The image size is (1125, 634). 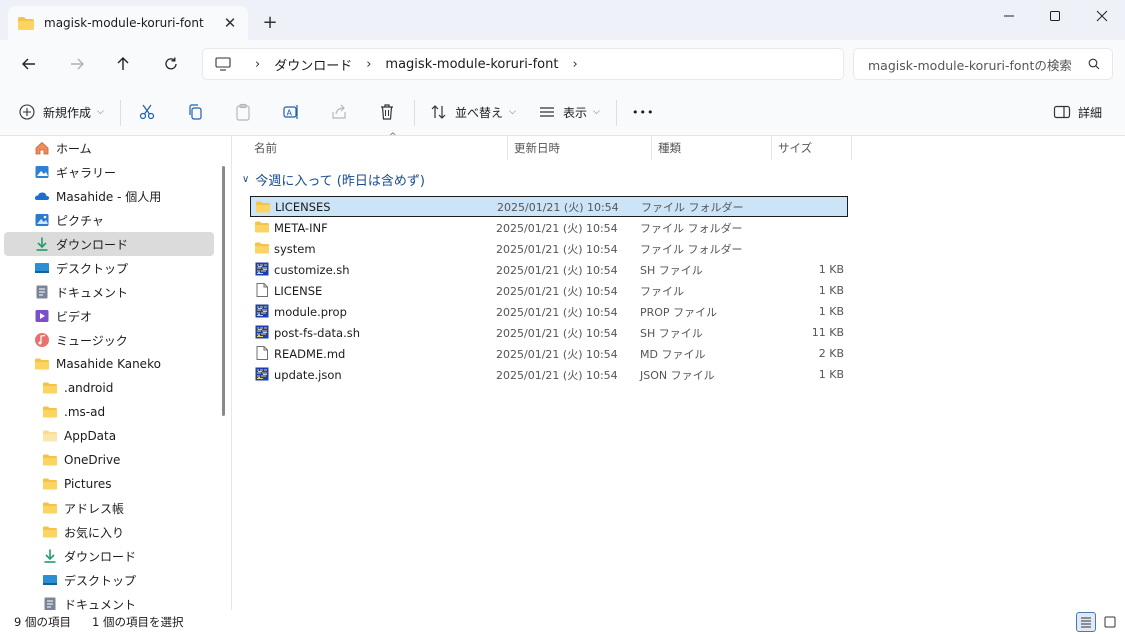 What do you see at coordinates (109, 601) in the screenshot?
I see `sidebar-item-user-documents: ドキュメント` at bounding box center [109, 601].